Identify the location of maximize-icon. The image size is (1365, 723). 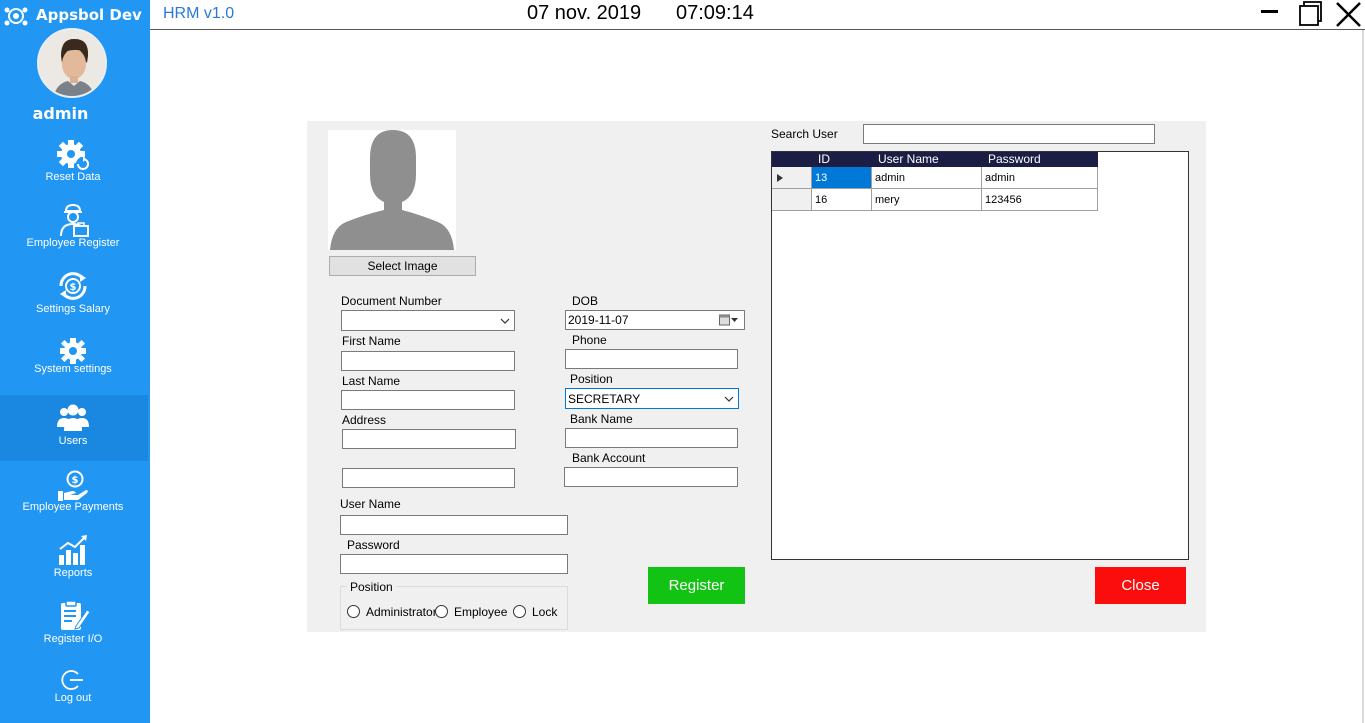
(1309, 14).